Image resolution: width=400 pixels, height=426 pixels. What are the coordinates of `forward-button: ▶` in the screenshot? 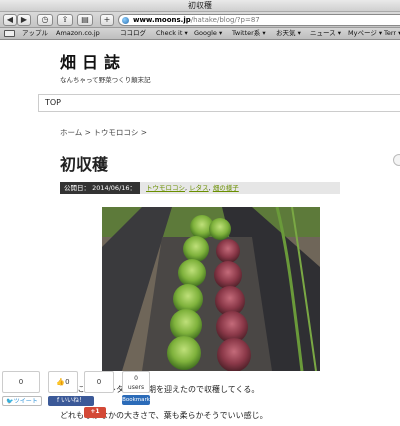 It's located at (24, 20).